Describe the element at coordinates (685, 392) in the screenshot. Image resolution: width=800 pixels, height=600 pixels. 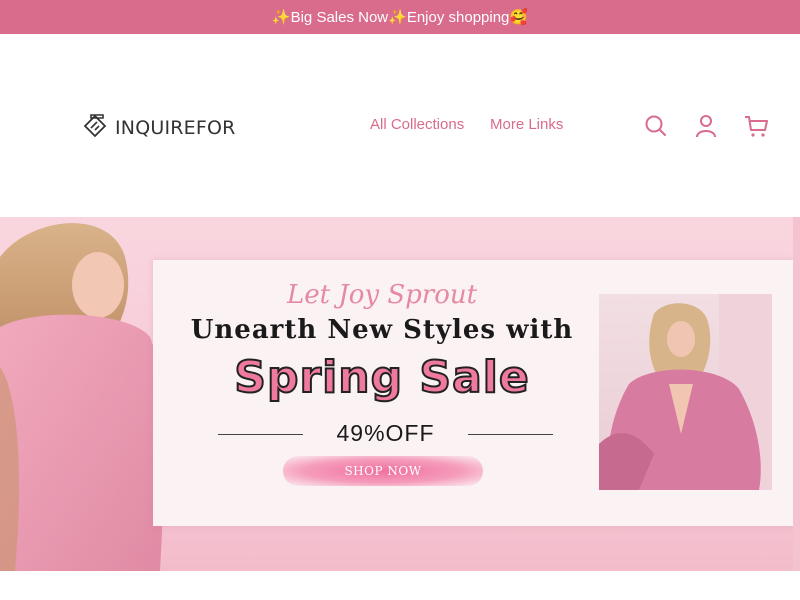
I see `model-photo` at that location.